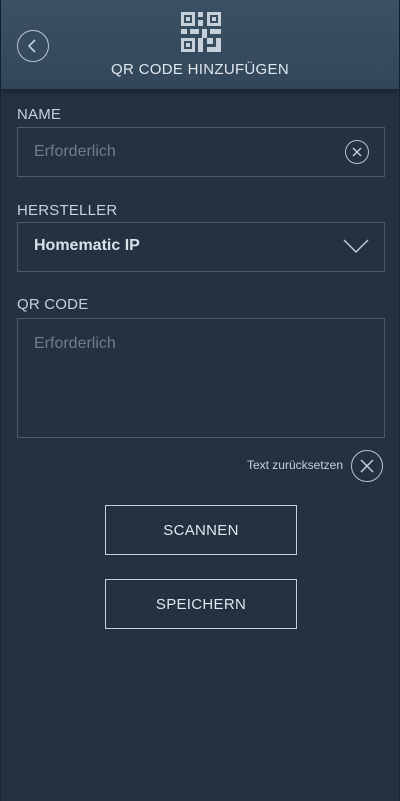 The height and width of the screenshot is (801, 400). I want to click on manufacturer-select: Homematic IP, so click(201, 247).